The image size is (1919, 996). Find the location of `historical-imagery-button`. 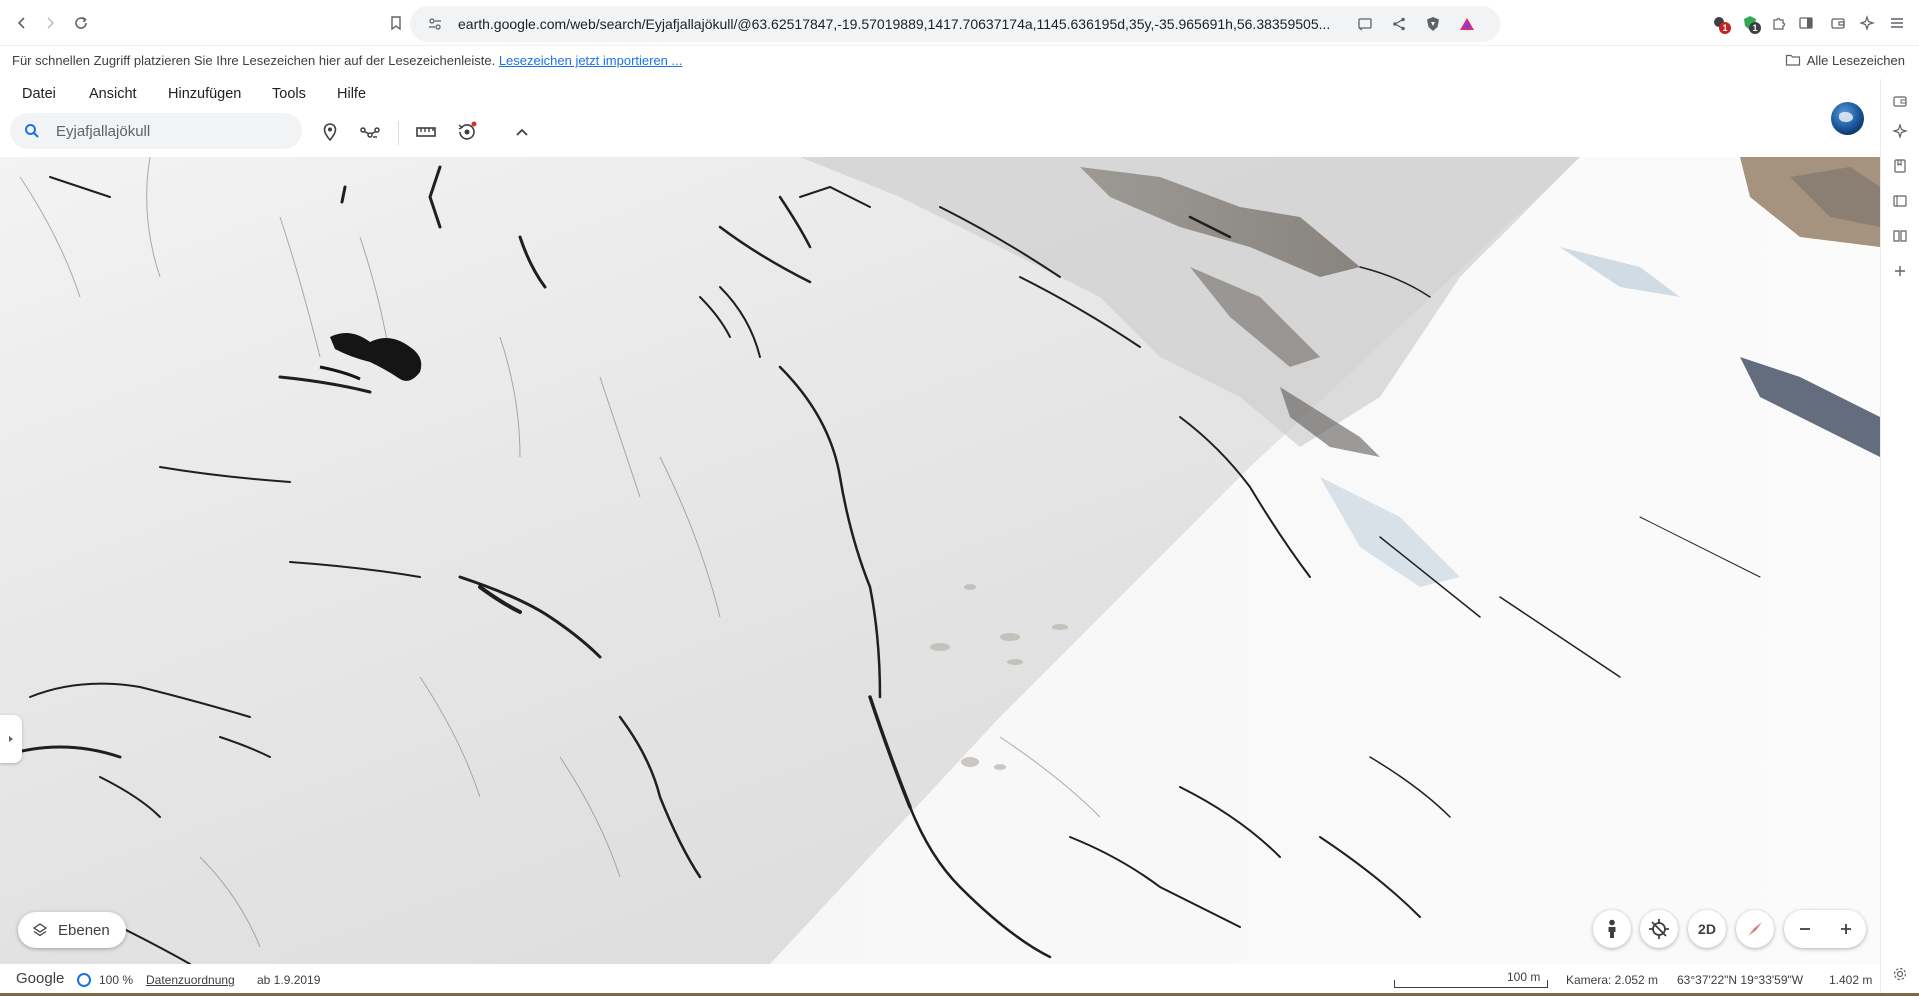

historical-imagery-button is located at coordinates (467, 132).